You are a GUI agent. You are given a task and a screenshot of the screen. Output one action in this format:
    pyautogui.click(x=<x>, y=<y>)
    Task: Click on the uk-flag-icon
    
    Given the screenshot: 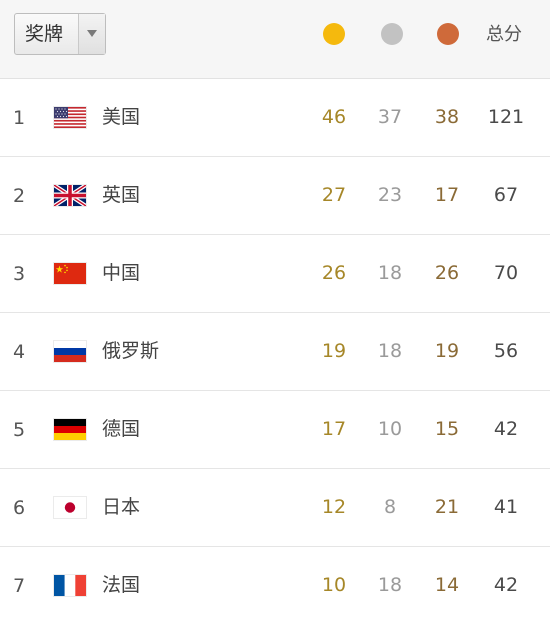 What is the action you would take?
    pyautogui.click(x=70, y=195)
    